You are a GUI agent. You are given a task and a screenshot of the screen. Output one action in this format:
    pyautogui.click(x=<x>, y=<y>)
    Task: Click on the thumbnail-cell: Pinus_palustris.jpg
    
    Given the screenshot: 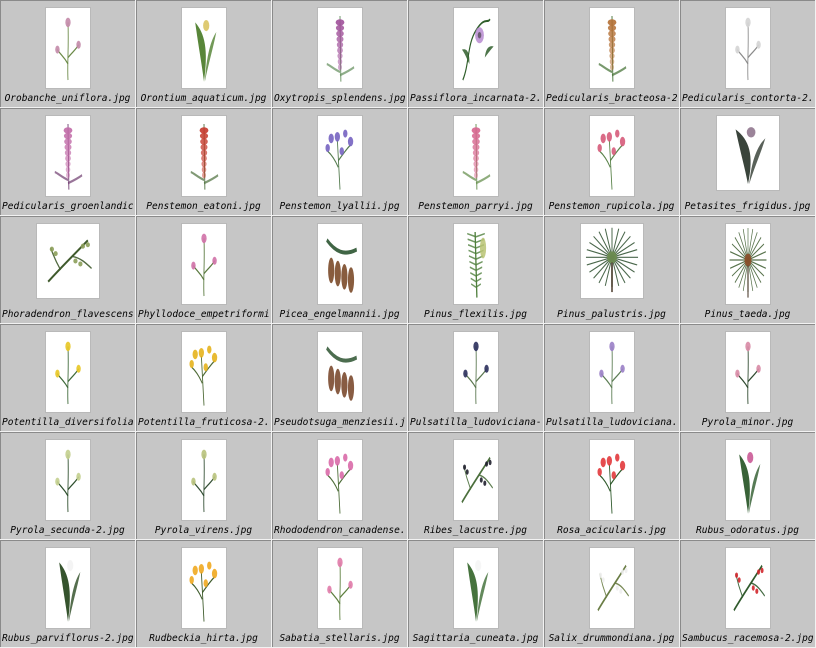 What is the action you would take?
    pyautogui.click(x=612, y=270)
    